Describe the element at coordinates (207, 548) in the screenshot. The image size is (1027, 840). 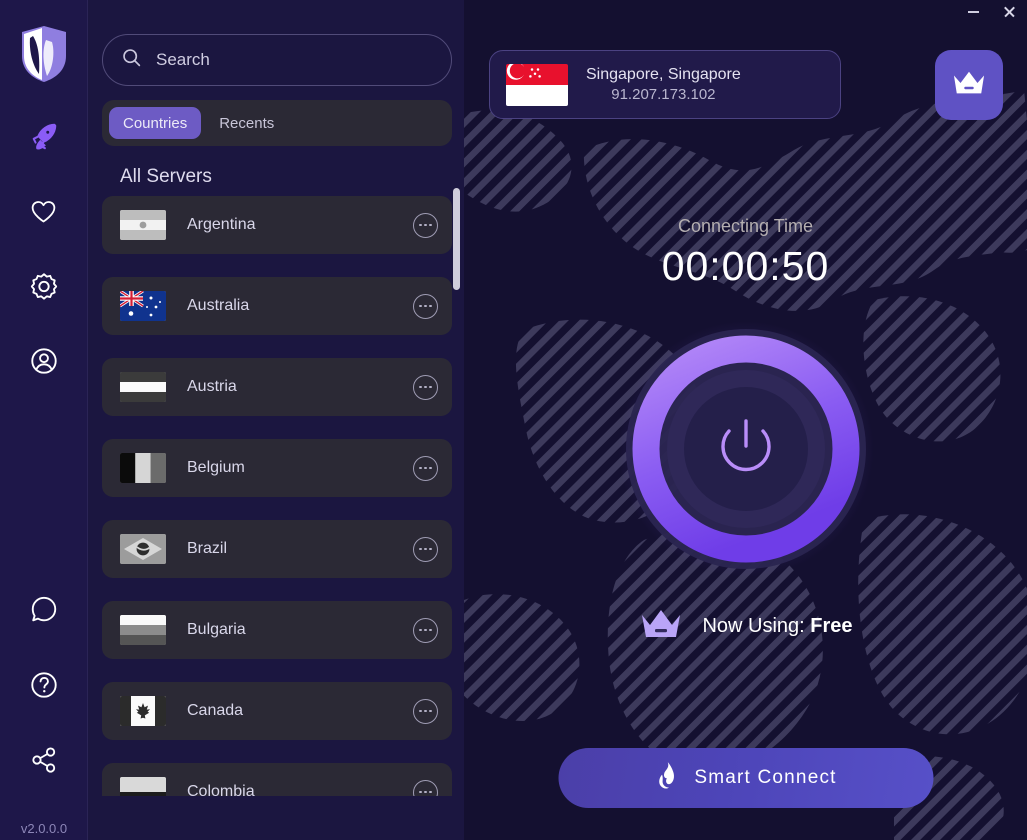
I see `country-name: Brazil` at that location.